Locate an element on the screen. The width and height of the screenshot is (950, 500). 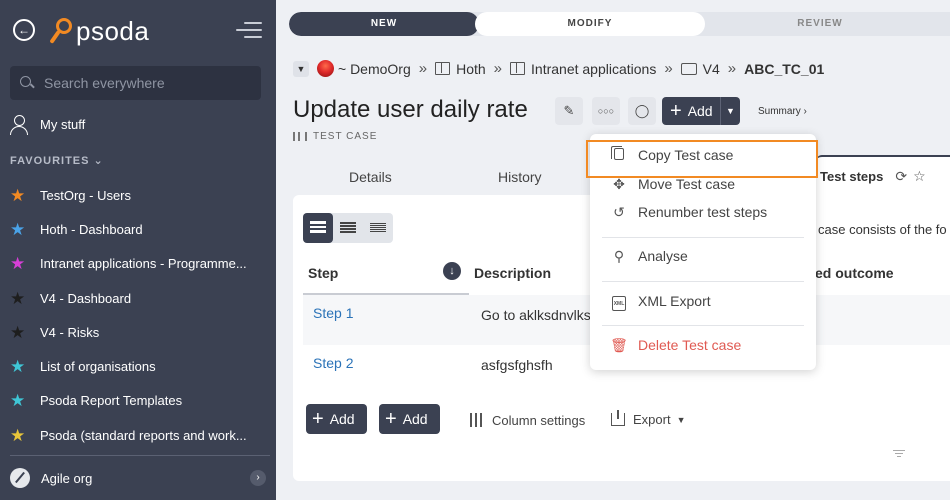
list-icon is located at coordinates (318, 228).